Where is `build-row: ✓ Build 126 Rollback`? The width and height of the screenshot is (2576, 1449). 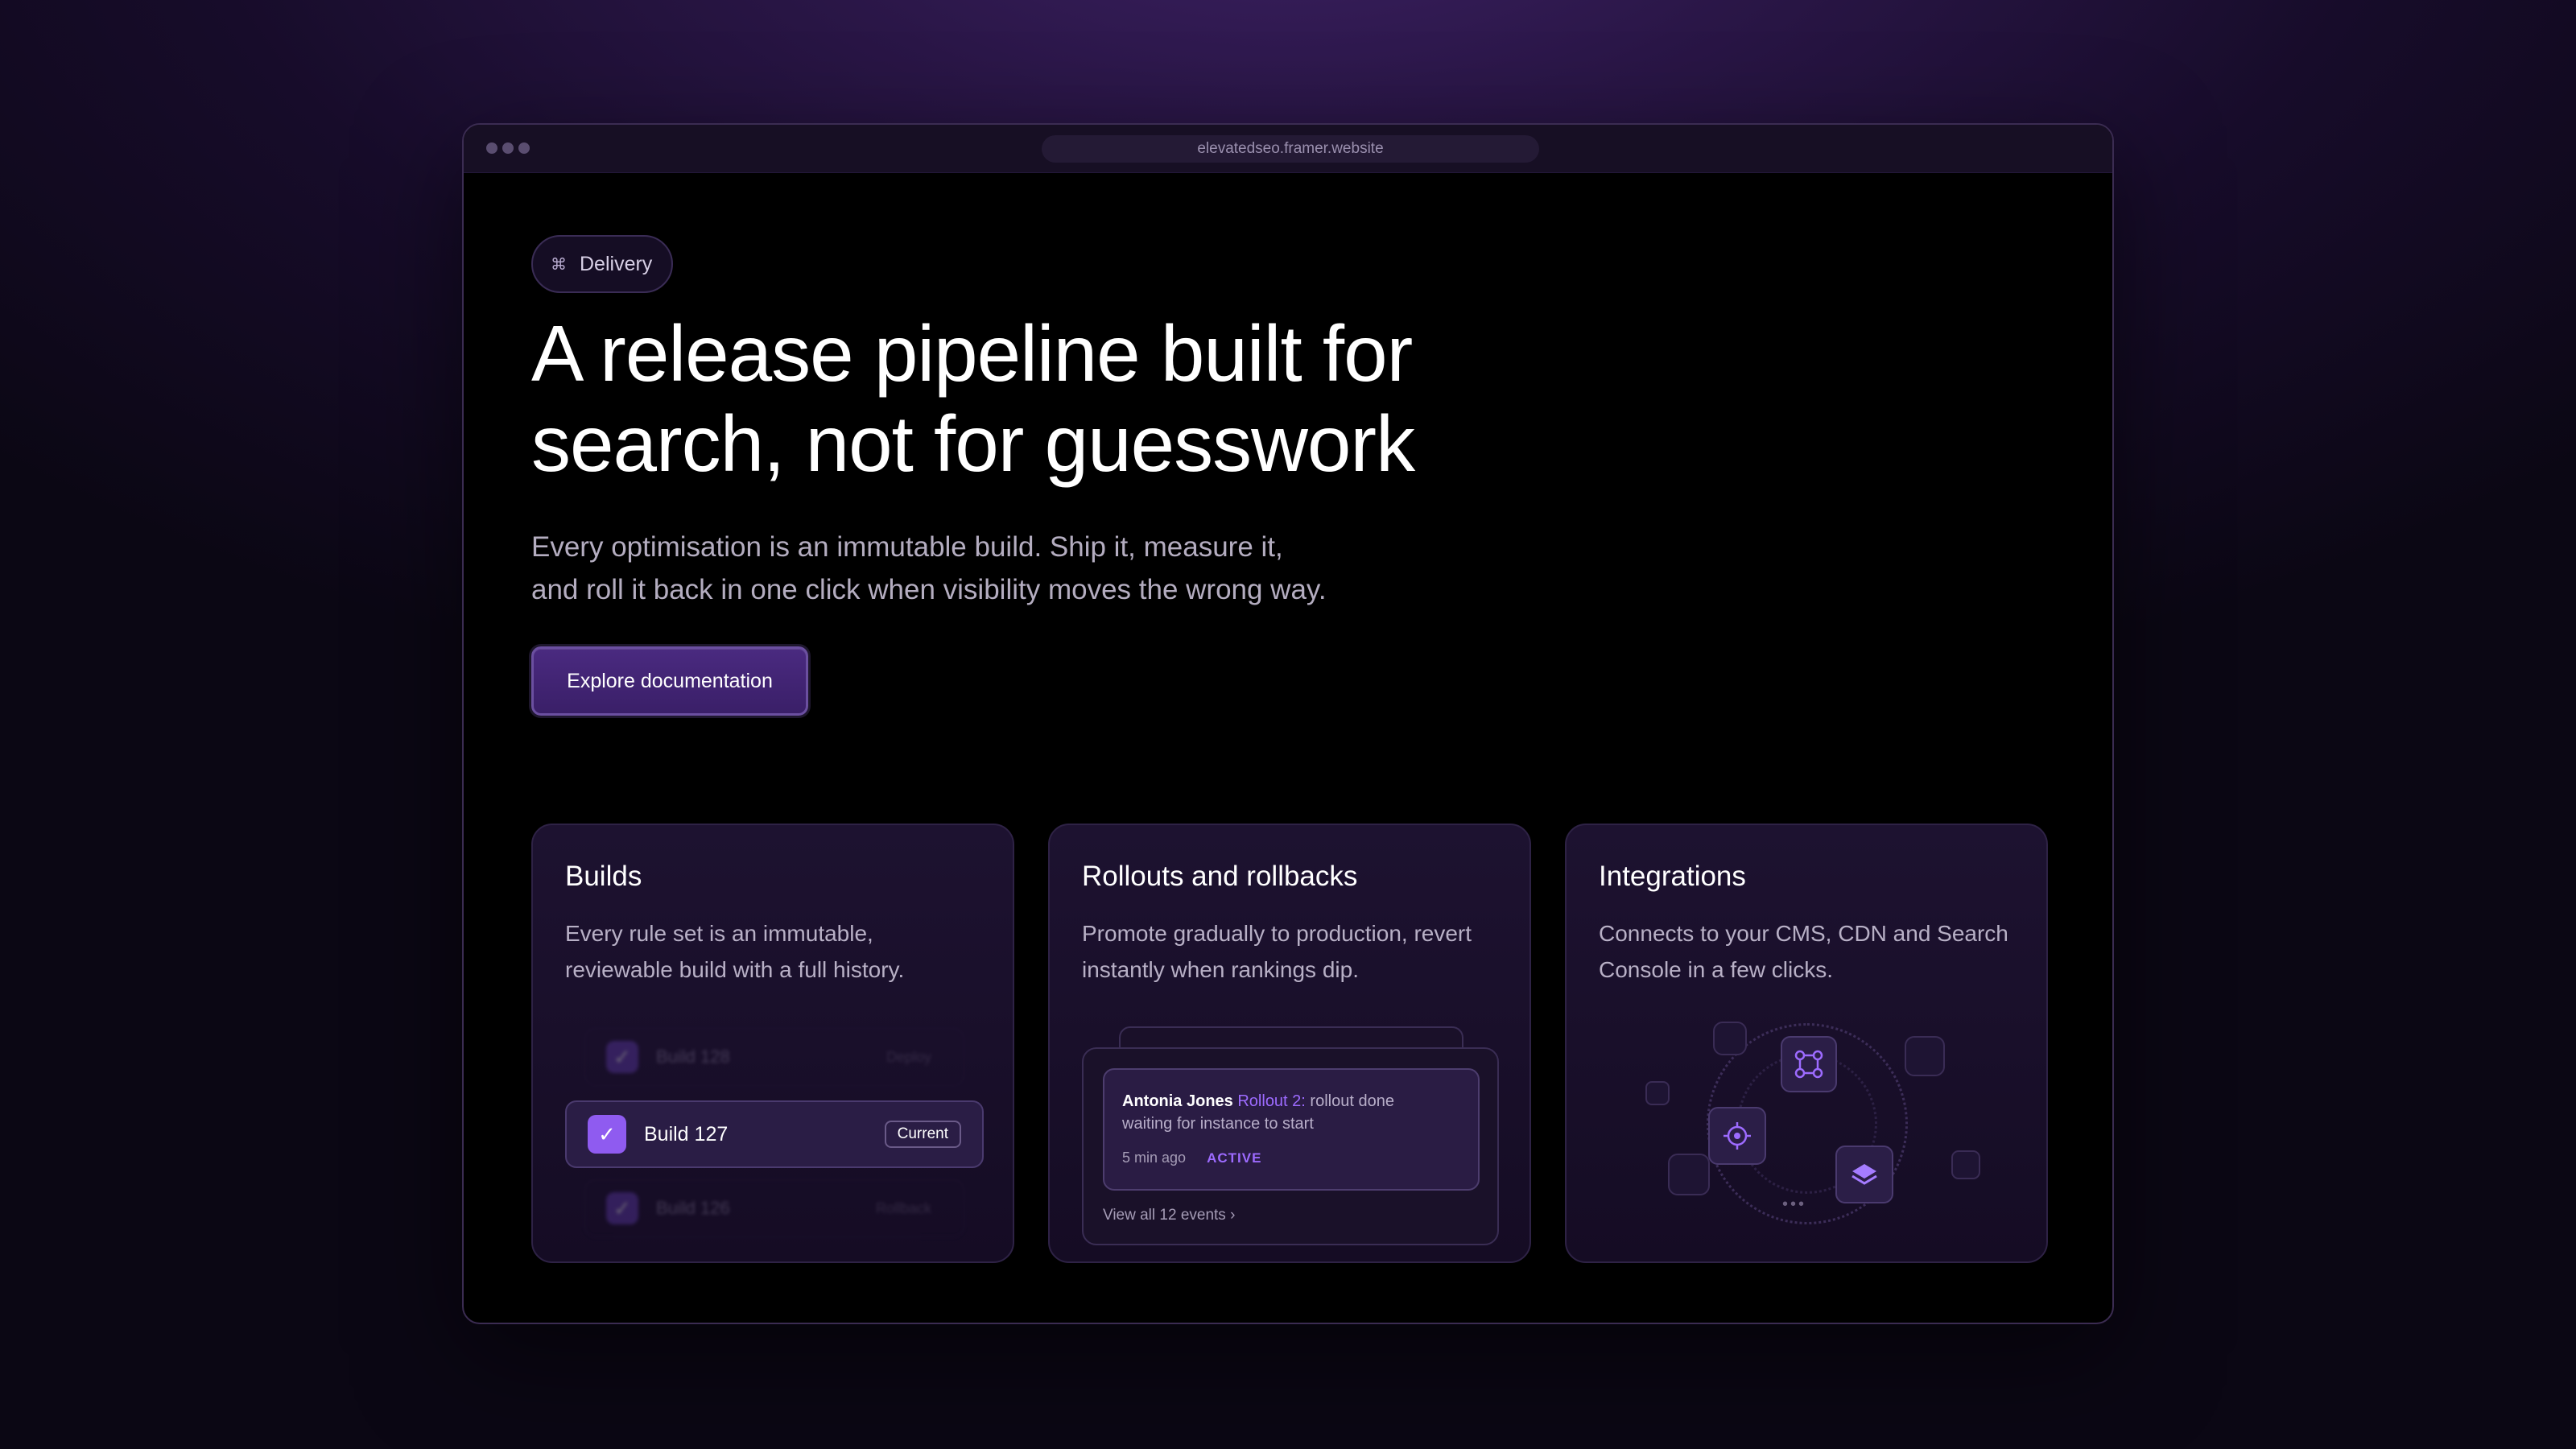 build-row: ✓ Build 126 Rollback is located at coordinates (774, 1208).